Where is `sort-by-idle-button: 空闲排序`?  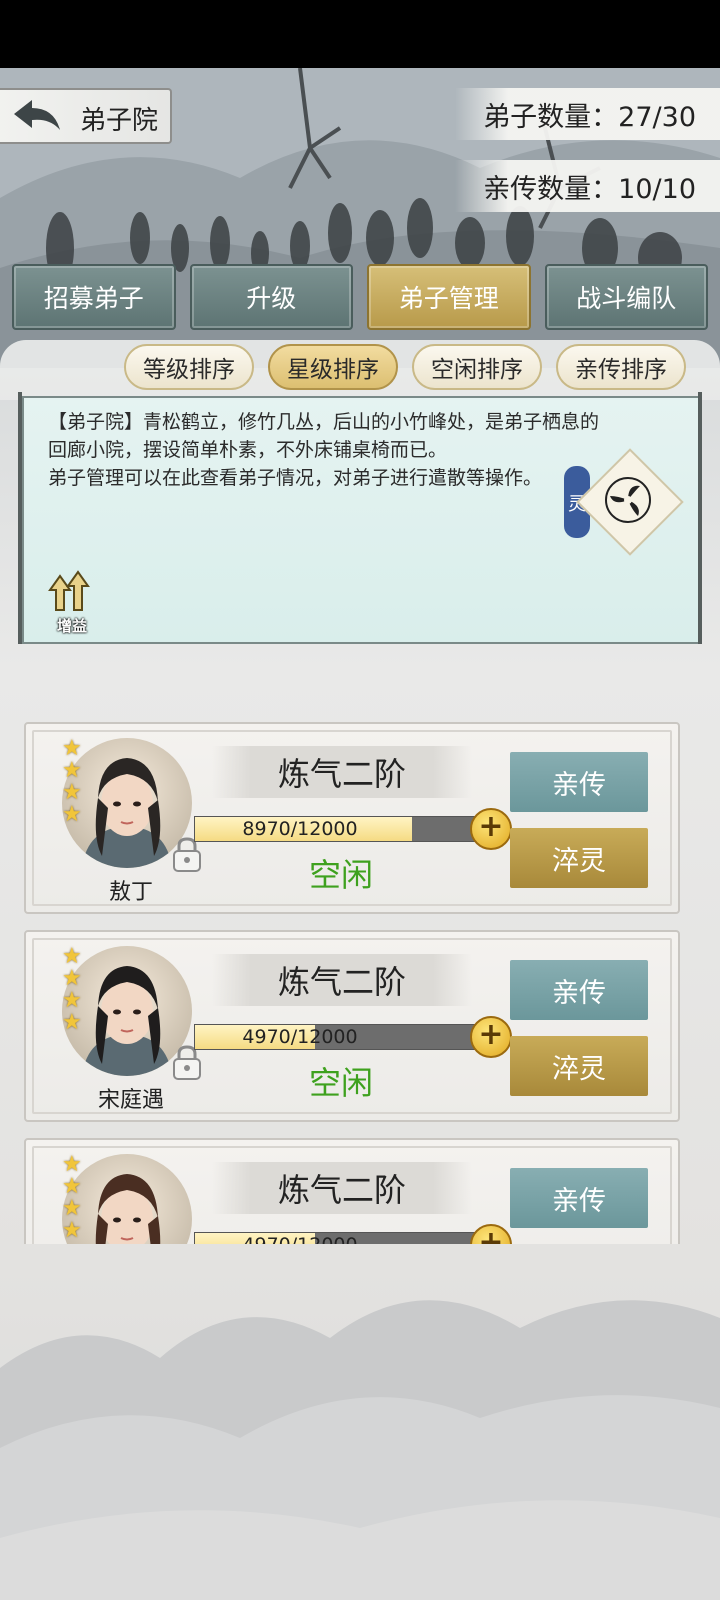 sort-by-idle-button: 空闲排序 is located at coordinates (477, 367).